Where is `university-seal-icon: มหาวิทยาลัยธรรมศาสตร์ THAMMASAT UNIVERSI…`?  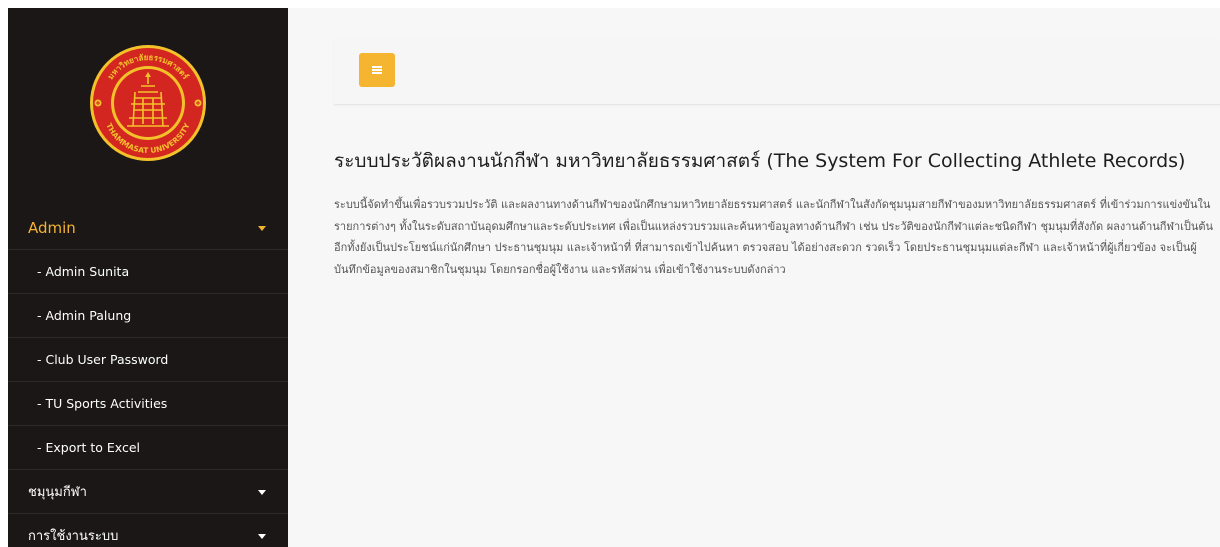
university-seal-icon: มหาวิทยาลัยธรรมศาสตร์ THAMMASAT UNIVERSI… is located at coordinates (148, 103).